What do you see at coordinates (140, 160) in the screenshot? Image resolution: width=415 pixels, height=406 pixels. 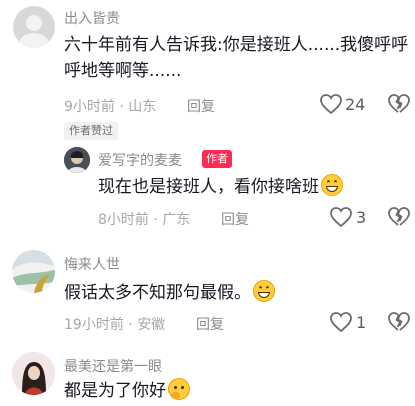 I see `reply-username: 爱写字的麦麦` at bounding box center [140, 160].